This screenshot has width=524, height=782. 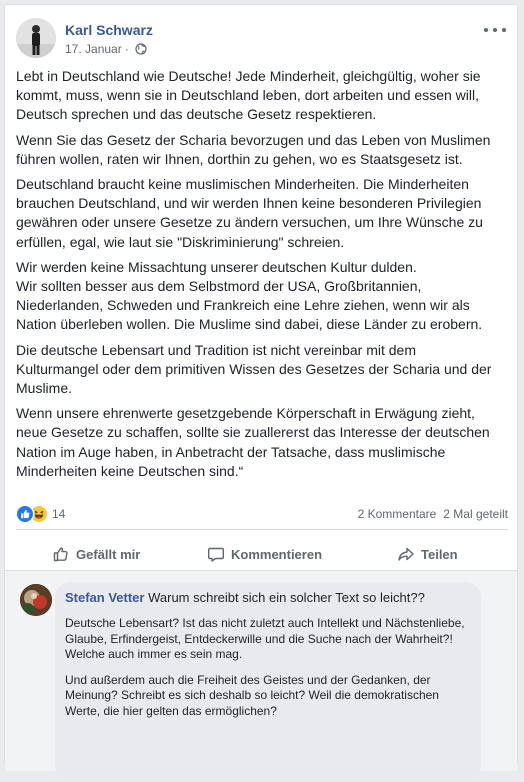 What do you see at coordinates (475, 514) in the screenshot?
I see `shares-count-link: 2 Mal geteilt` at bounding box center [475, 514].